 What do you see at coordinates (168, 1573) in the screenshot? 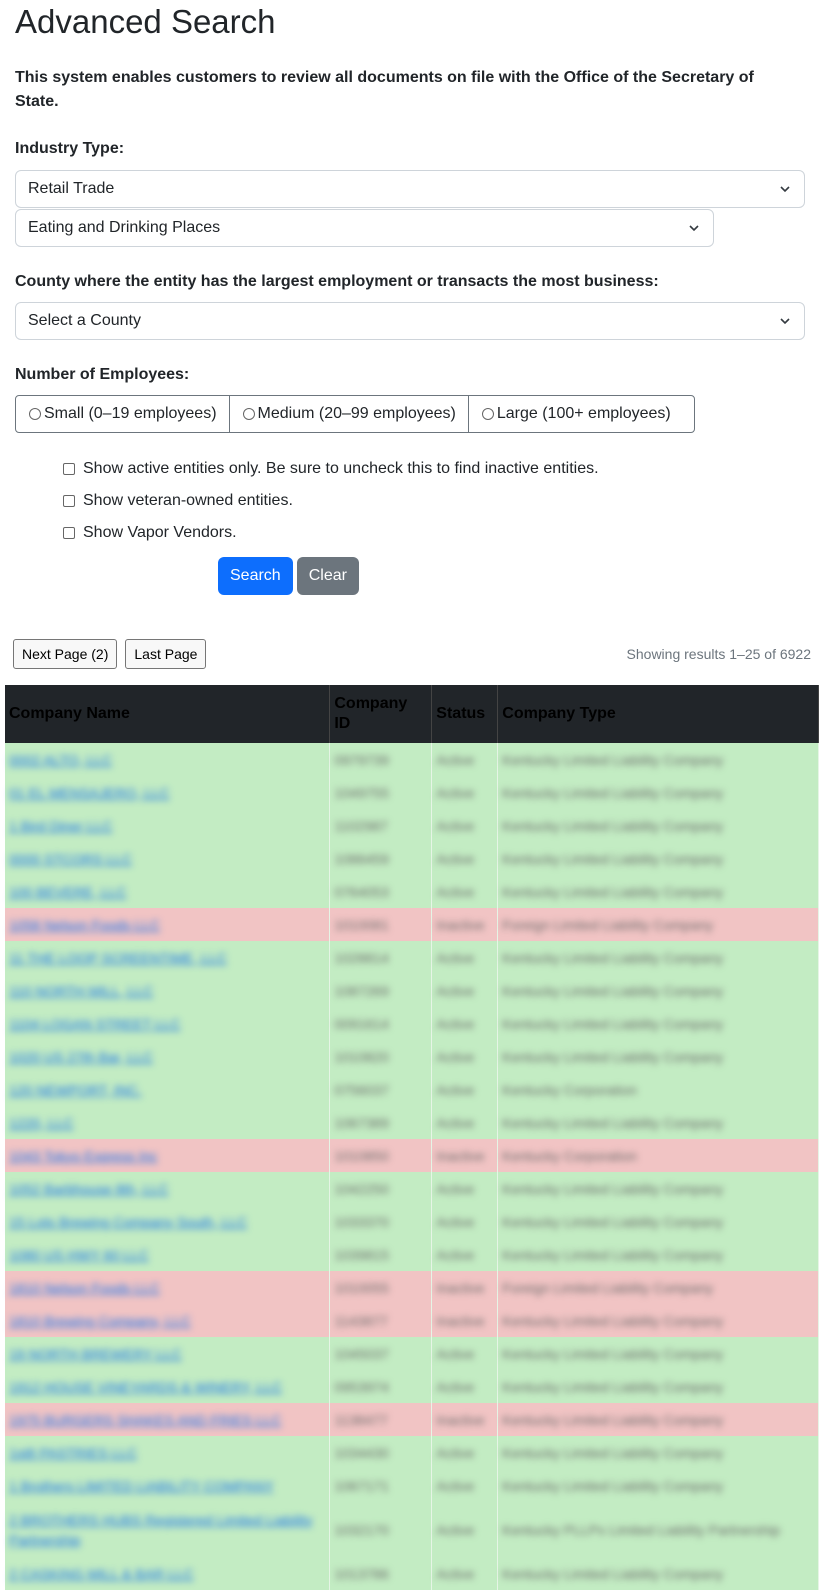
I see `company-name-link: 2 CASKING MILL & BAR LLC` at bounding box center [168, 1573].